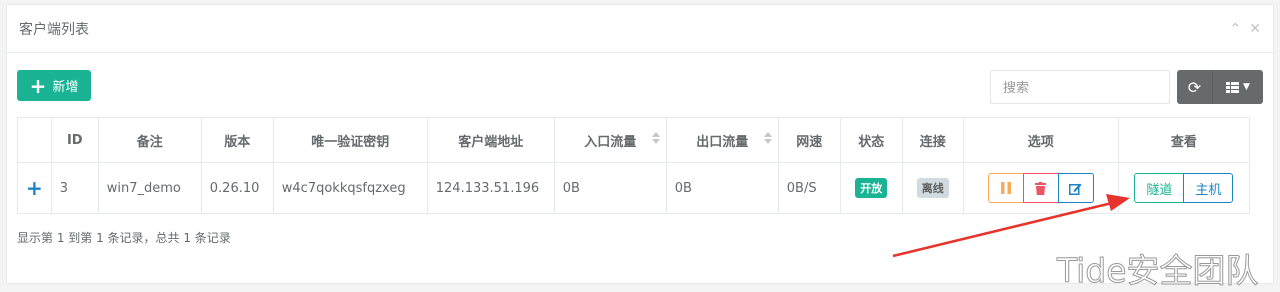  I want to click on pause-button, so click(1005, 188).